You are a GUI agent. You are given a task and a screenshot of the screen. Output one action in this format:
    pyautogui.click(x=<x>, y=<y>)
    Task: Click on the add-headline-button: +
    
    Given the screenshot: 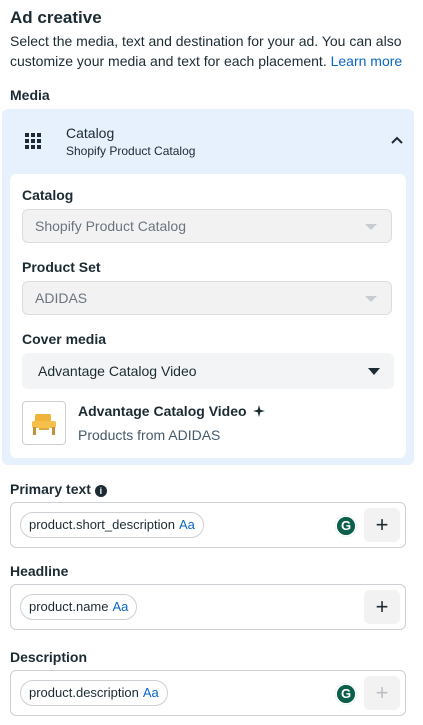 What is the action you would take?
    pyautogui.click(x=382, y=607)
    